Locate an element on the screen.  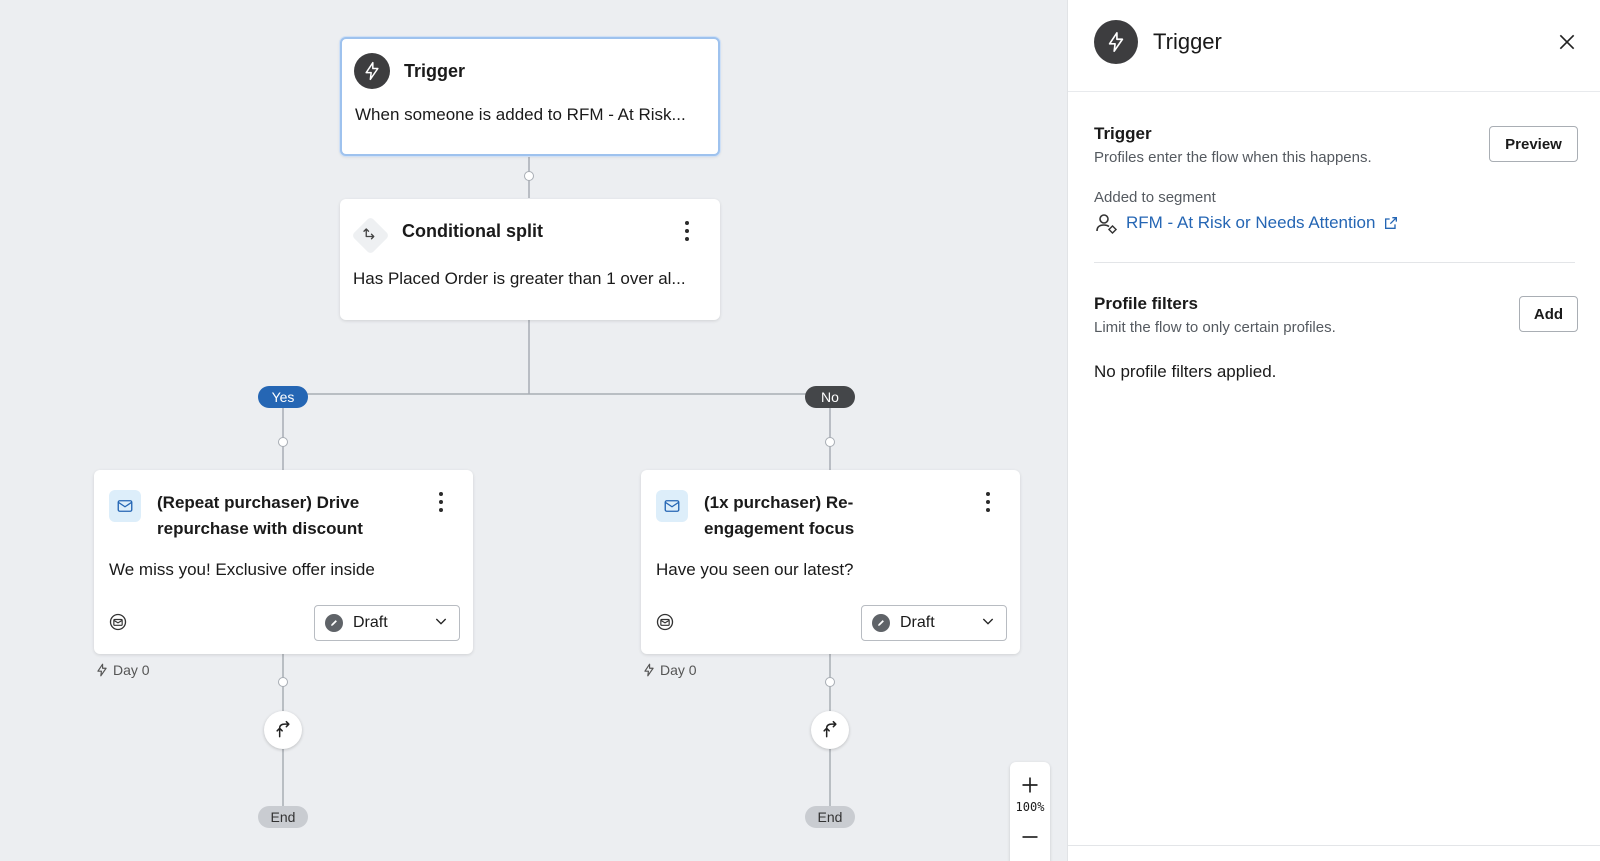
external-link-icon is located at coordinates (1391, 223).